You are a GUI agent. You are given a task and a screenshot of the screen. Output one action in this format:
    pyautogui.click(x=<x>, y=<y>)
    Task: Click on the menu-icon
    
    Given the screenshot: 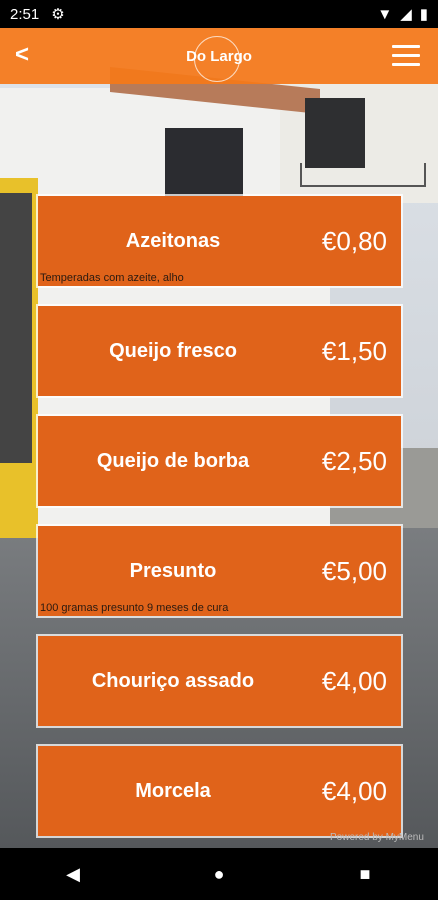 What is the action you would take?
    pyautogui.click(x=406, y=56)
    